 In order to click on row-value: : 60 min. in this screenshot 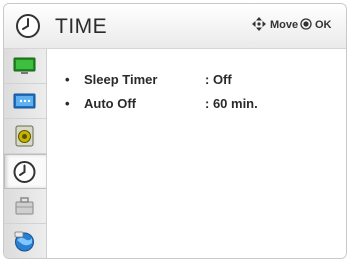, I will do `click(231, 103)`.